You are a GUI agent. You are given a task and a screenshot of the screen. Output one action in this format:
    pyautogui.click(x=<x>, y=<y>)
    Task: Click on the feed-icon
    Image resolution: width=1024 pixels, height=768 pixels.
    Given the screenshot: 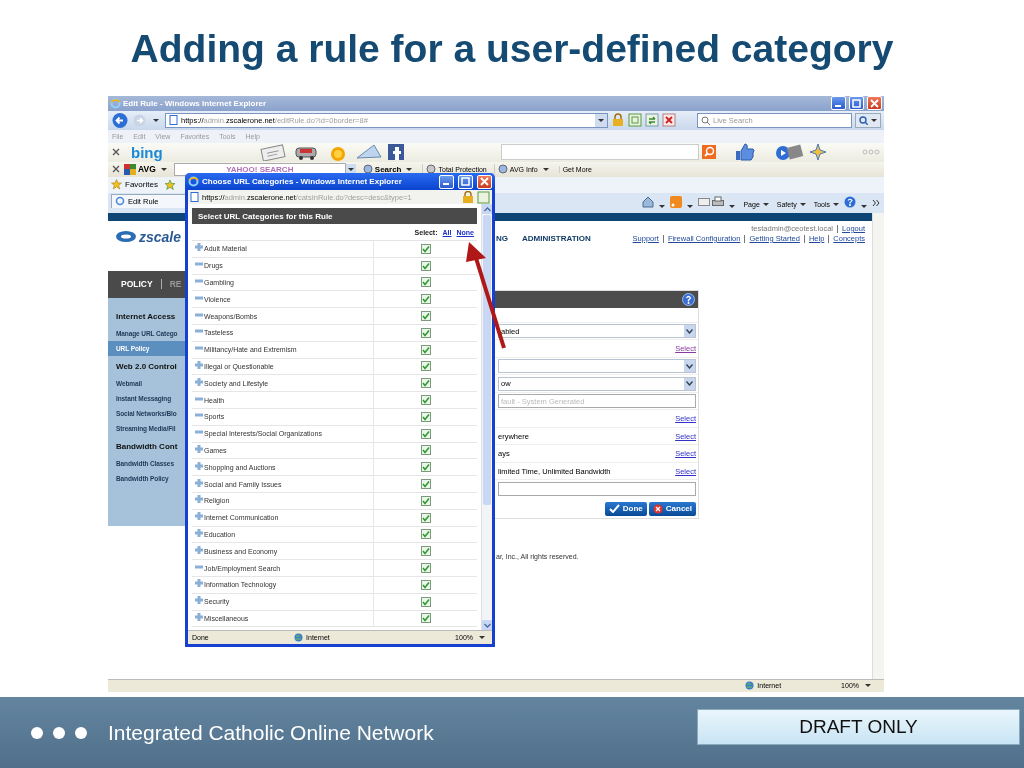 What is the action you would take?
    pyautogui.click(x=676, y=201)
    